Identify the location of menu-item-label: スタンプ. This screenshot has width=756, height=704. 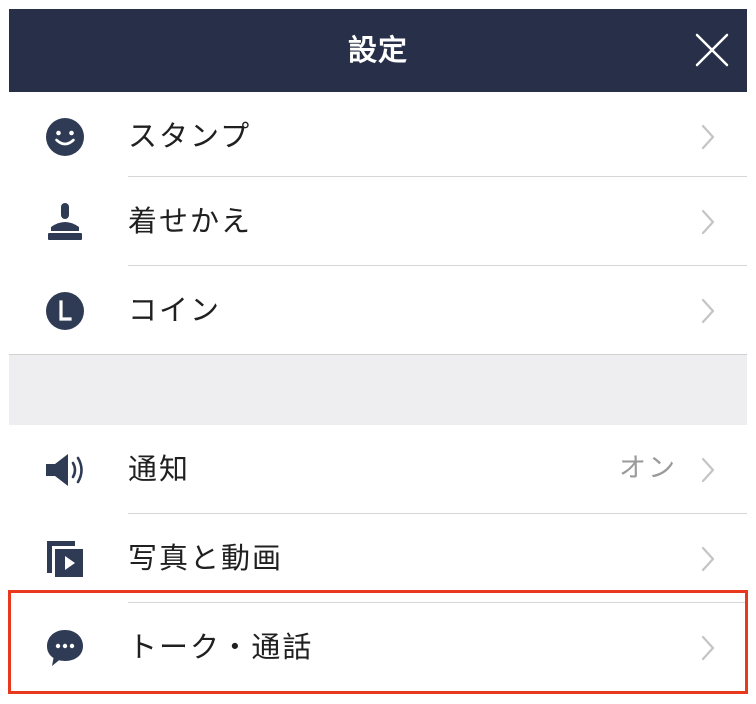
(190, 136).